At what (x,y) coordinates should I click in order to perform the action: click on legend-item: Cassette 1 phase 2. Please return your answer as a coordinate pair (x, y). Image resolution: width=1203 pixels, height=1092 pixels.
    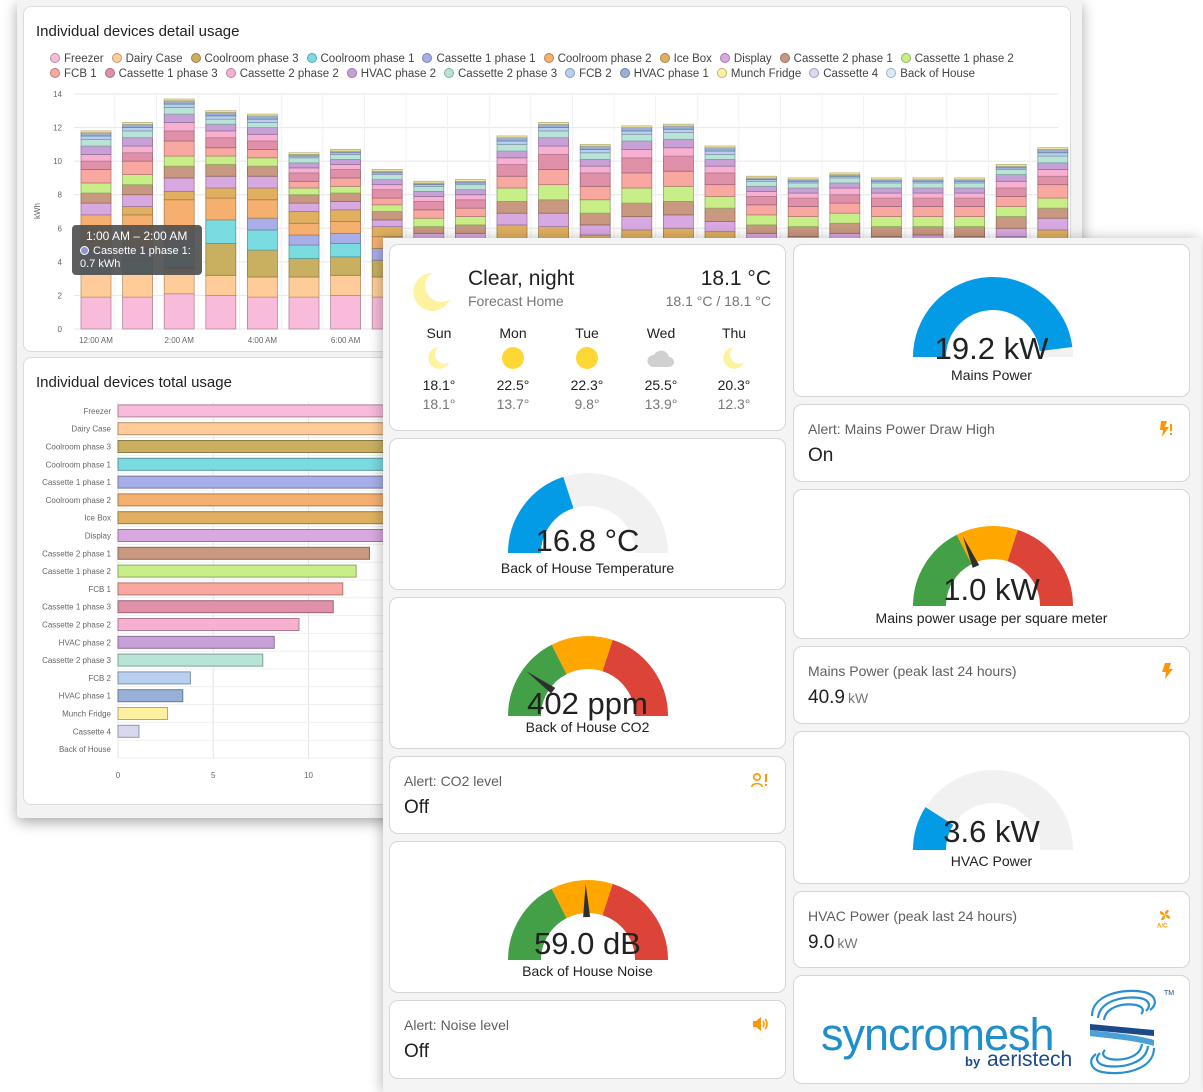
    Looking at the image, I should click on (957, 59).